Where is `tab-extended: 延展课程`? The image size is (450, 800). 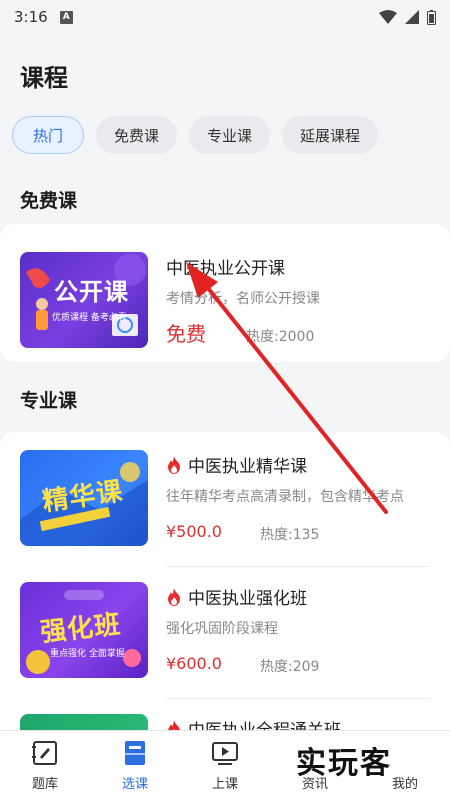 tab-extended: 延展课程 is located at coordinates (330, 135).